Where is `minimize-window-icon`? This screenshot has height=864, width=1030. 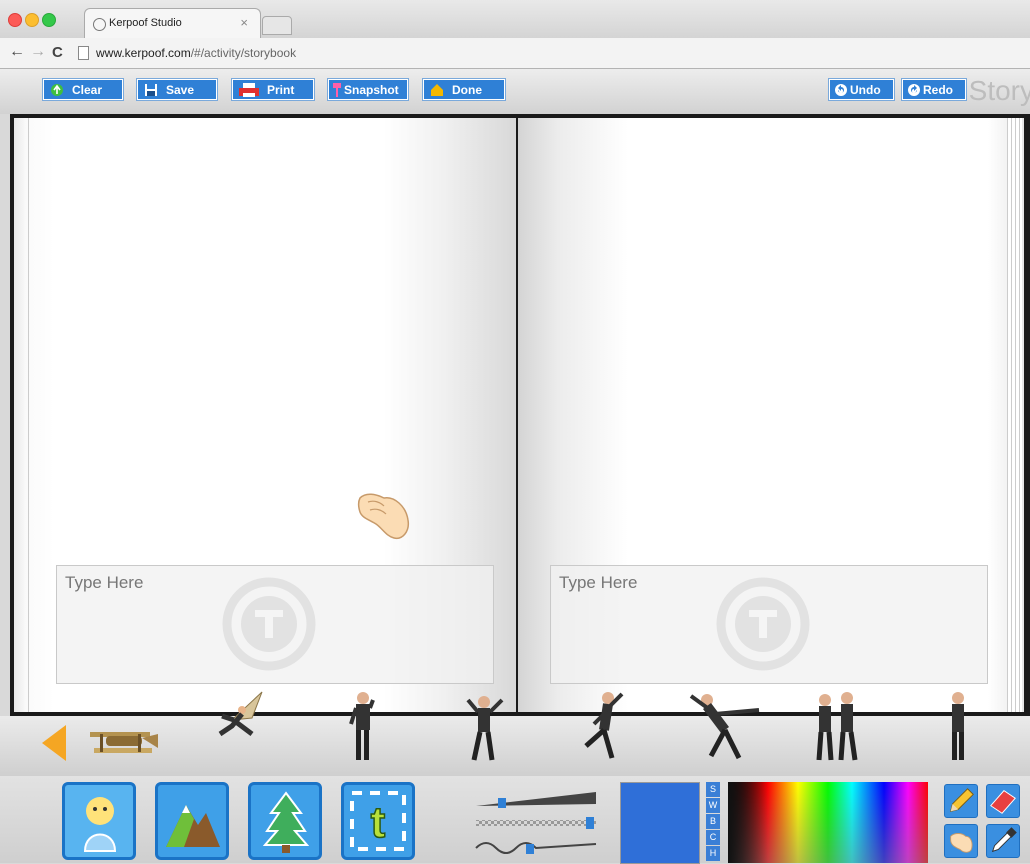 minimize-window-icon is located at coordinates (32, 20).